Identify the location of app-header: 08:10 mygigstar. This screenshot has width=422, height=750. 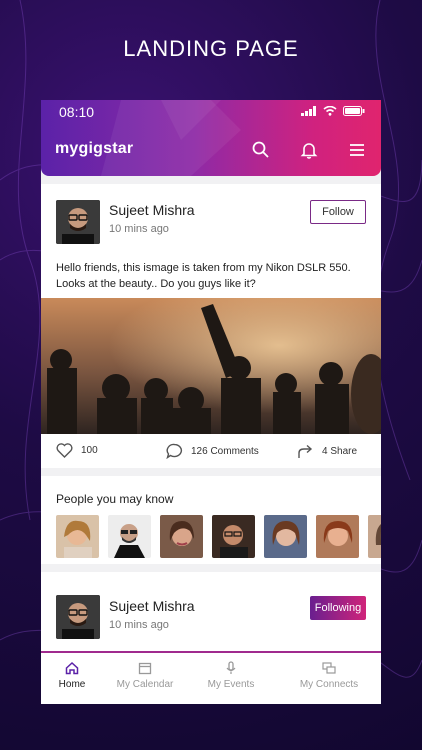
(211, 138).